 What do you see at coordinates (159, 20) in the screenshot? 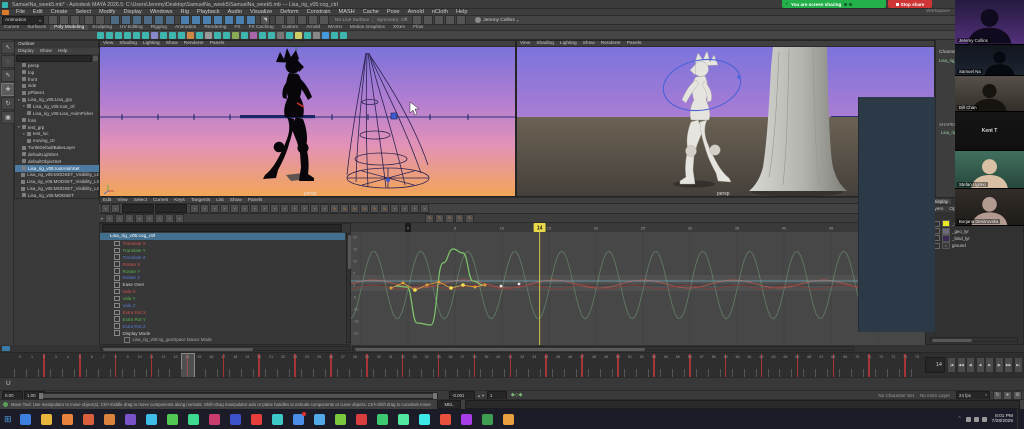
I see `snap-view-icon` at bounding box center [159, 20].